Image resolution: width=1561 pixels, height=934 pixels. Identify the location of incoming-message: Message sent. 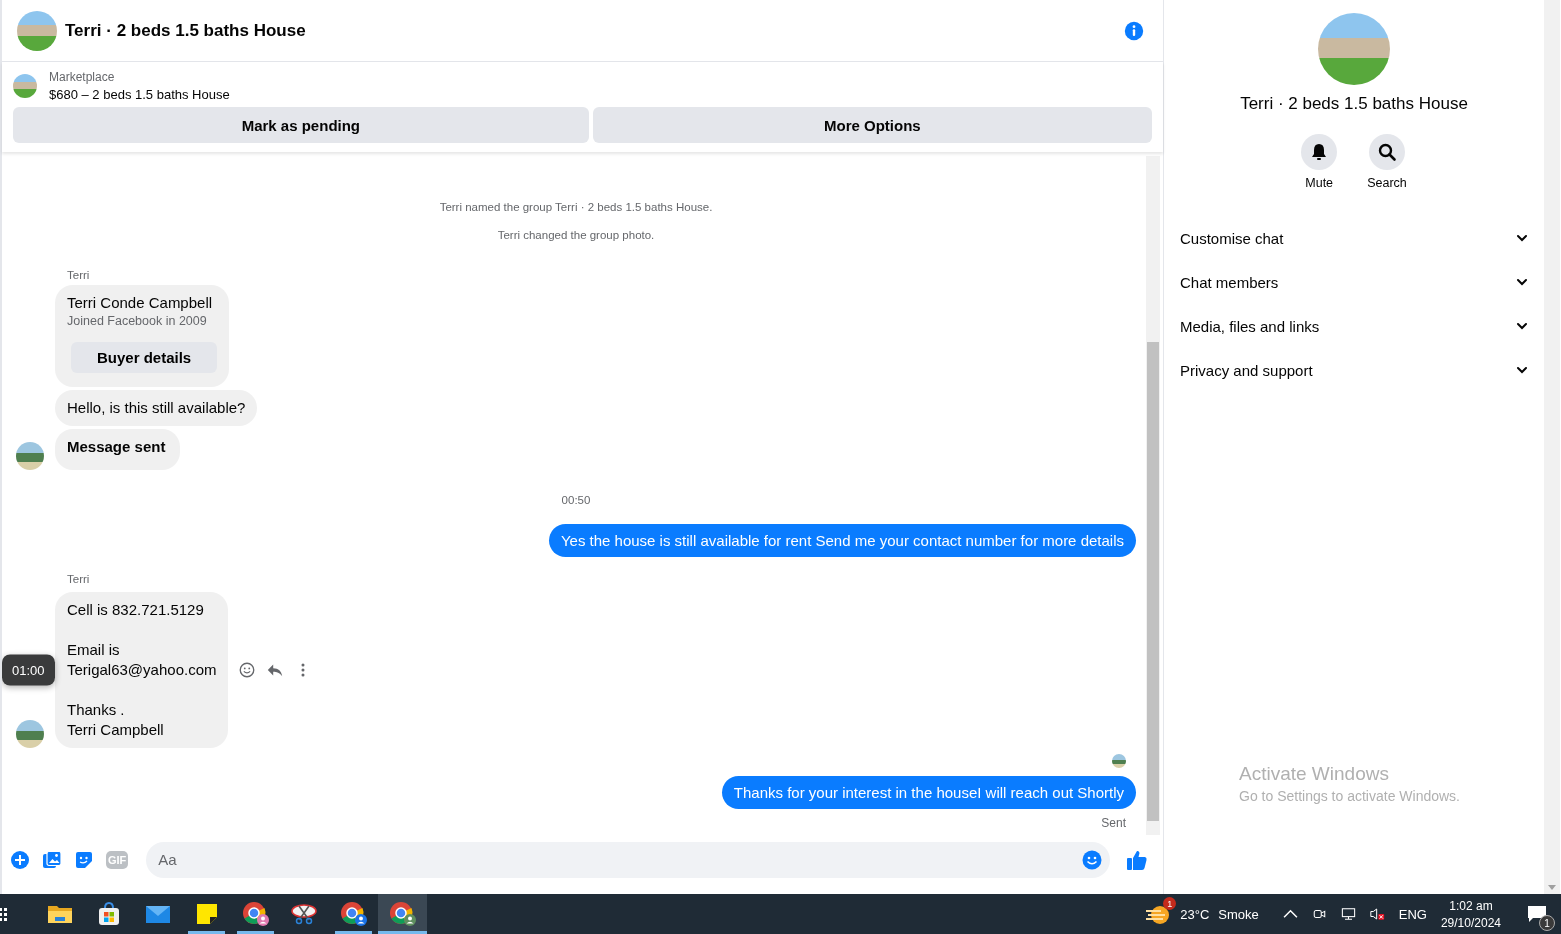
(118, 449).